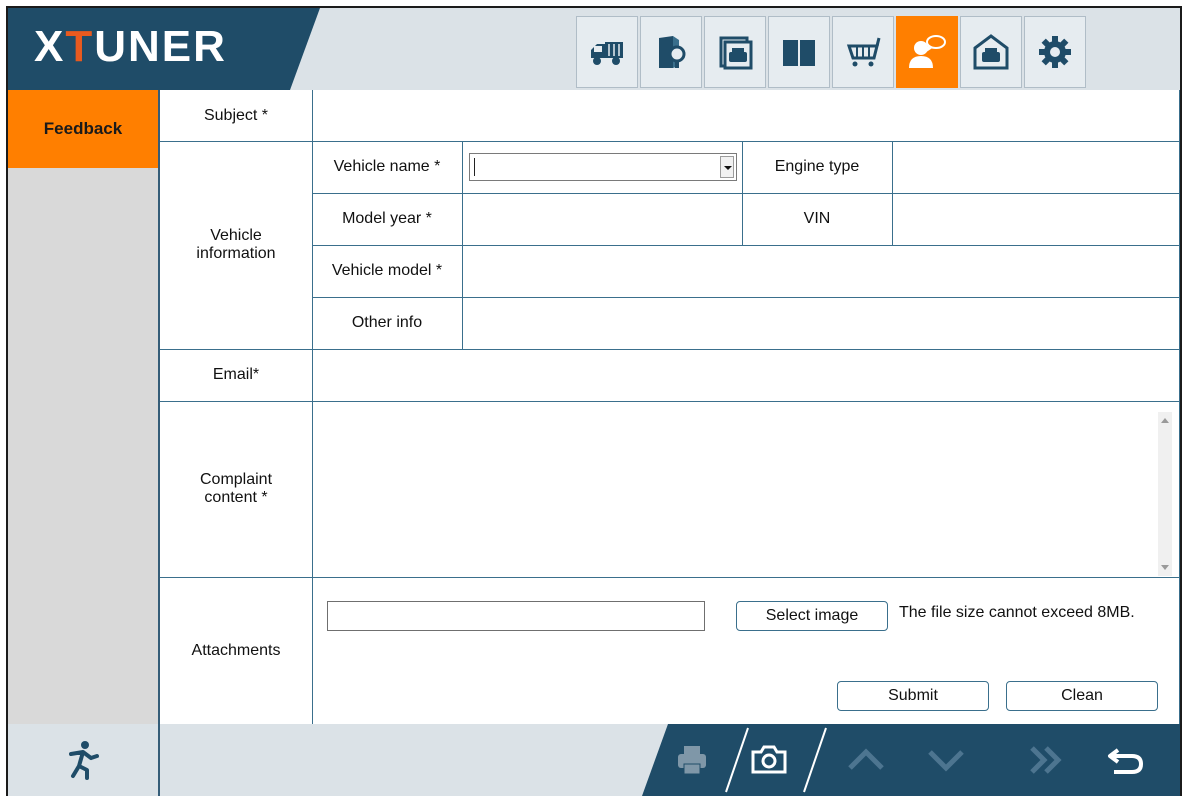  Describe the element at coordinates (603, 167) in the screenshot. I see `vehicle-name-select` at that location.